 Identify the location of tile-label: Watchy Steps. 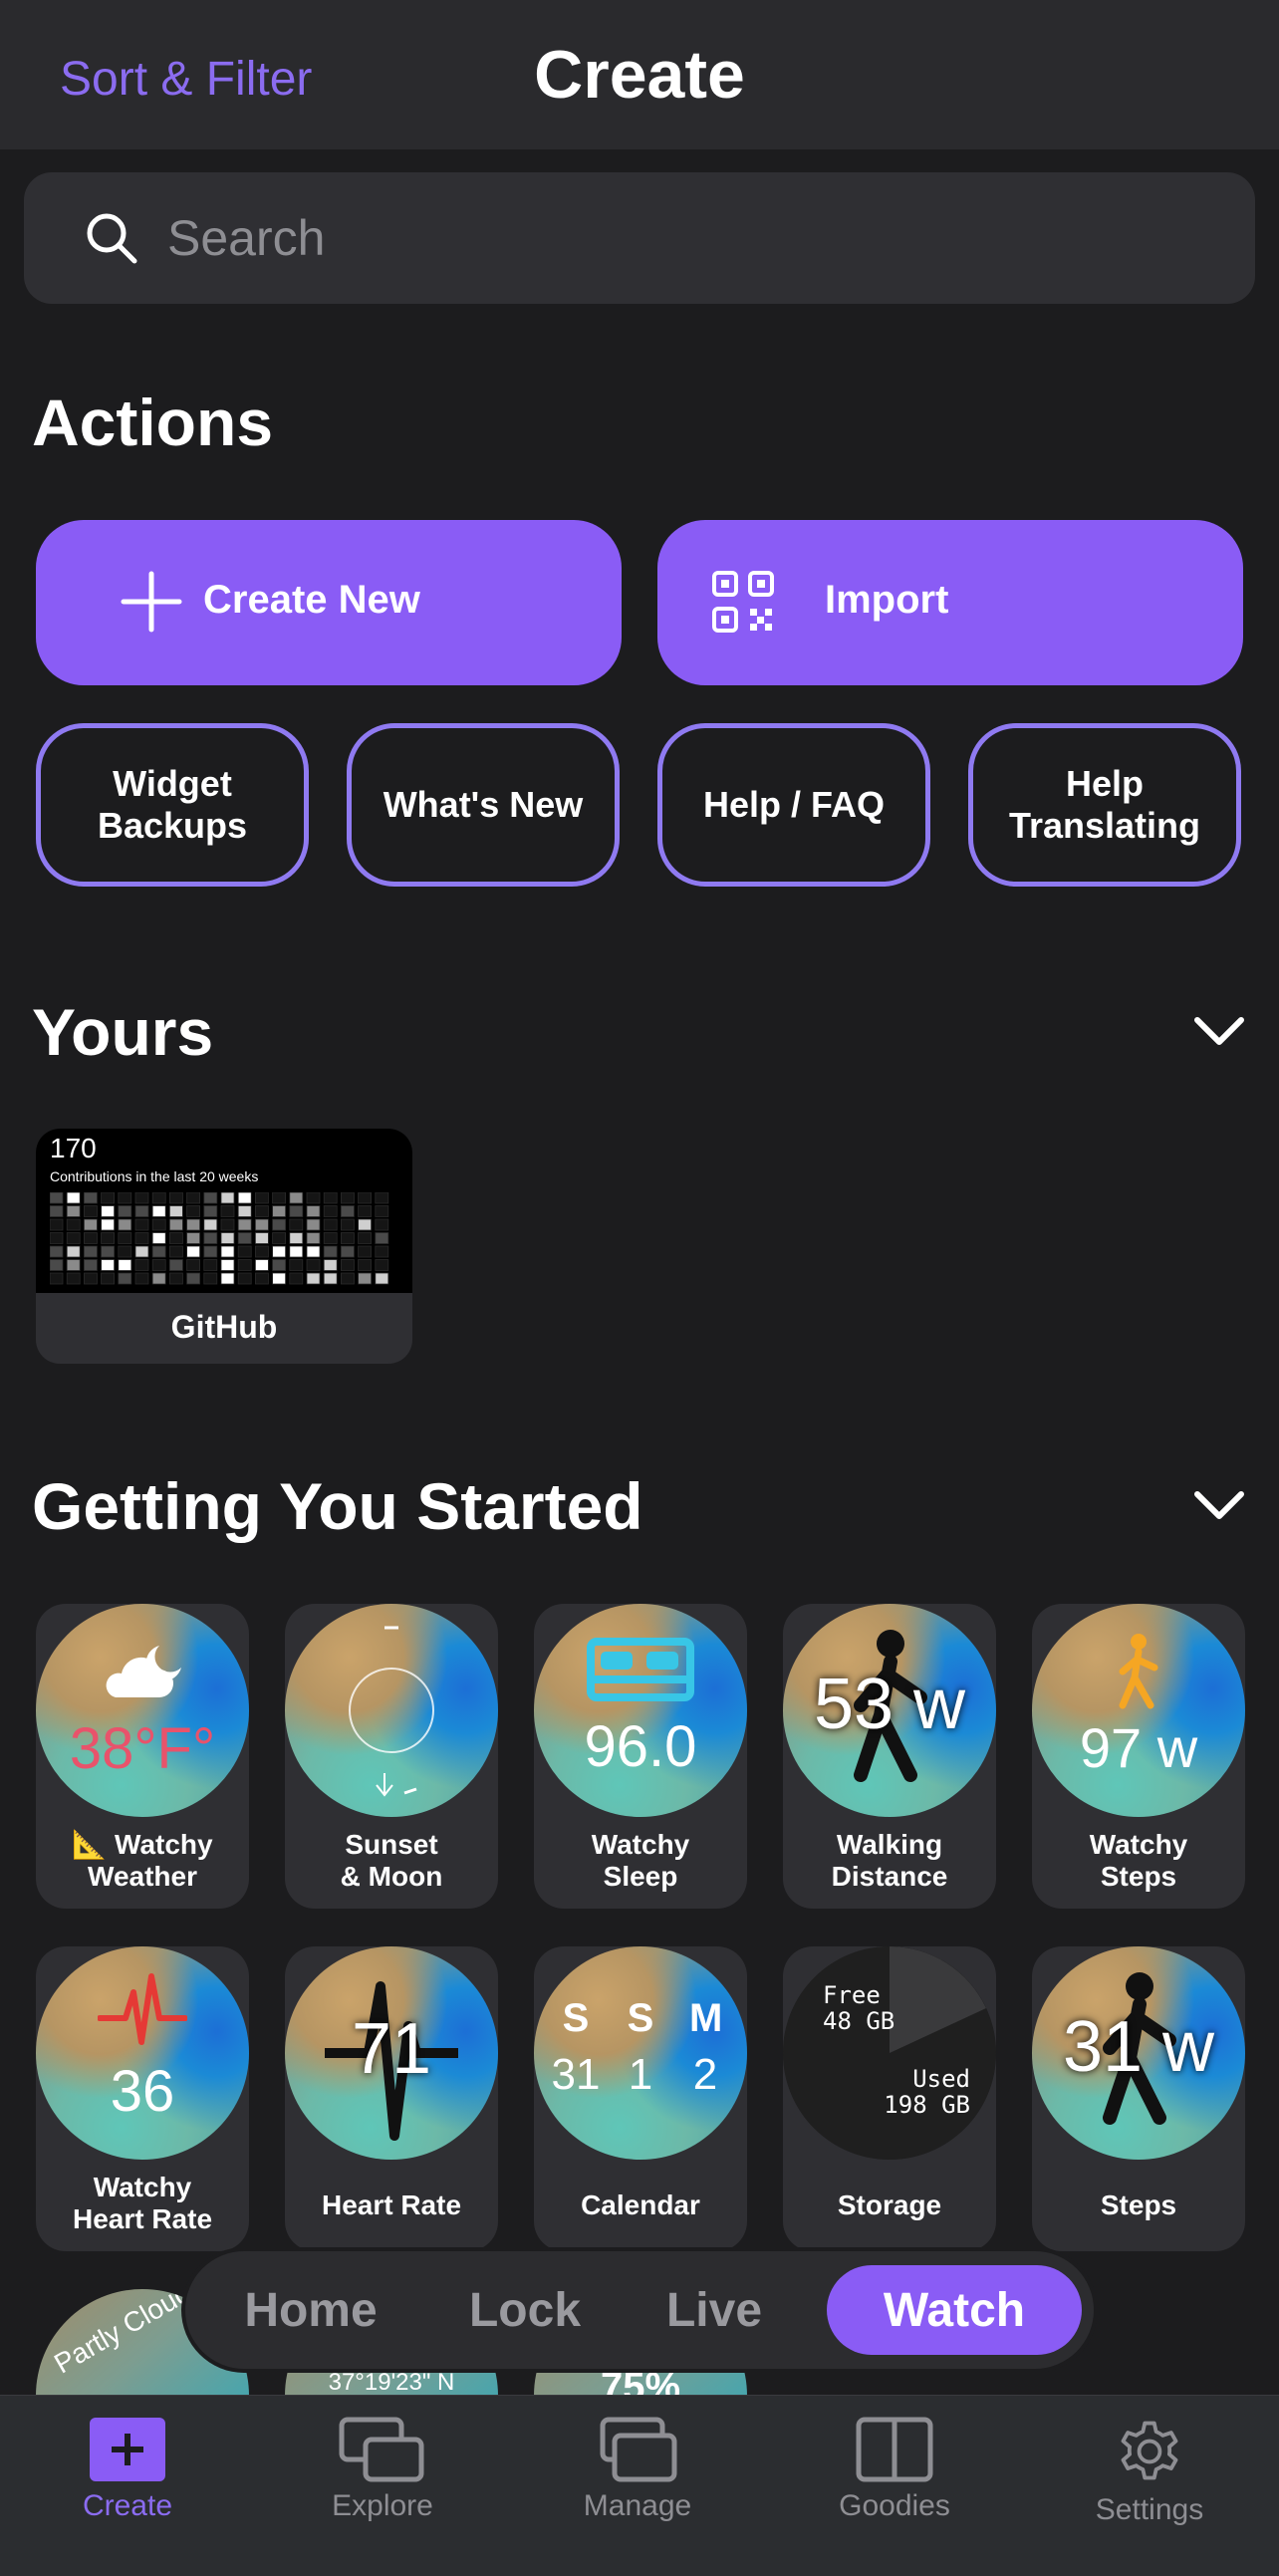
(1139, 1860).